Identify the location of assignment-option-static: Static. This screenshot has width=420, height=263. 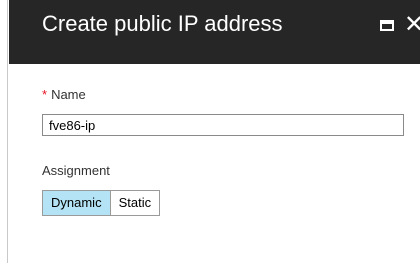
(135, 203).